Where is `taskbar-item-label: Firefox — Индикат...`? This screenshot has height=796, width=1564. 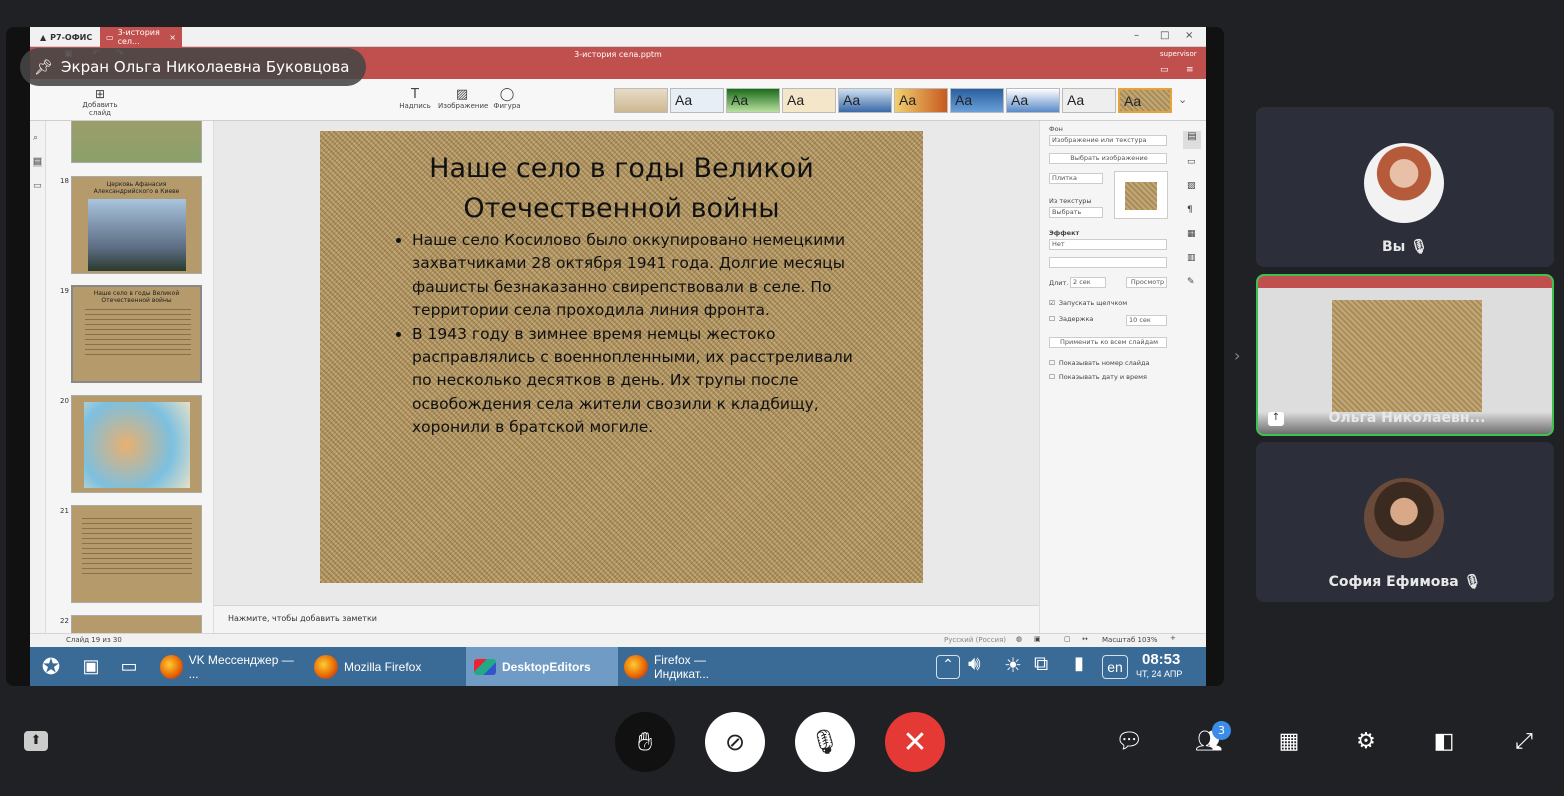
taskbar-item-label: Firefox — Индикат... is located at coordinates (681, 666).